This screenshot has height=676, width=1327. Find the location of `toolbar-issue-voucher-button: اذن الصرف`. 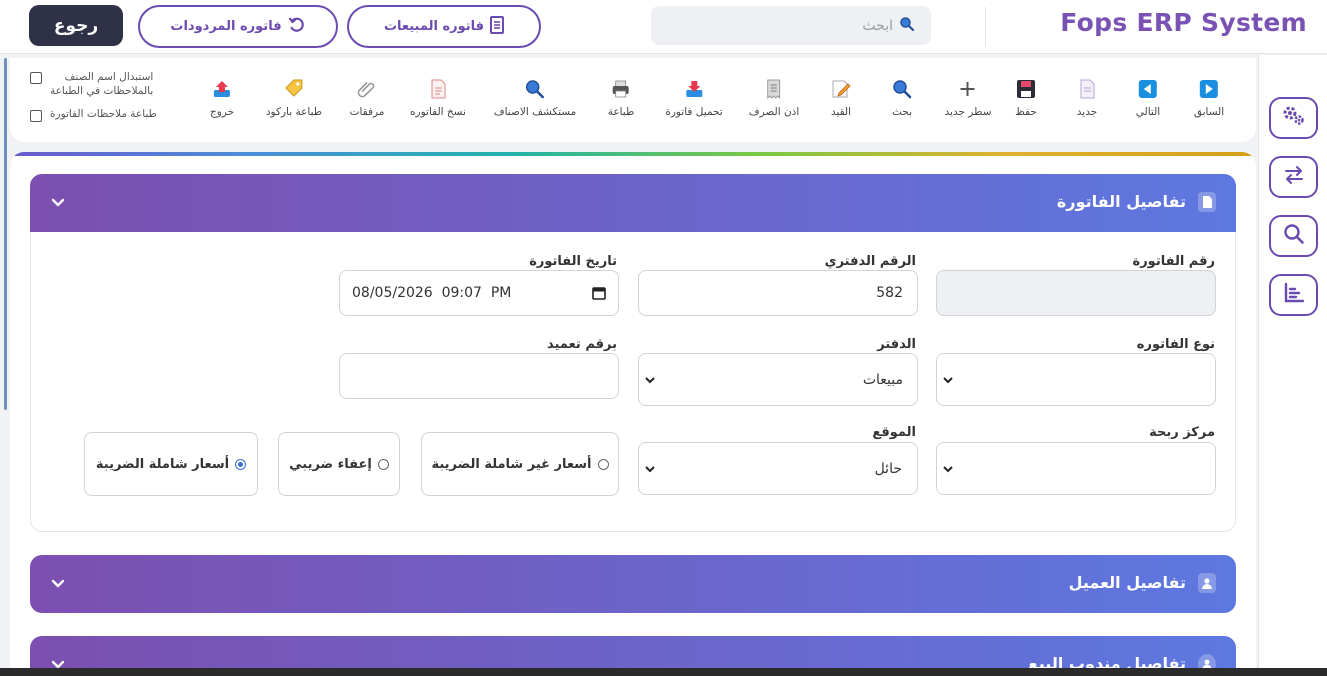

toolbar-issue-voucher-button: اذن الصرف is located at coordinates (774, 98).